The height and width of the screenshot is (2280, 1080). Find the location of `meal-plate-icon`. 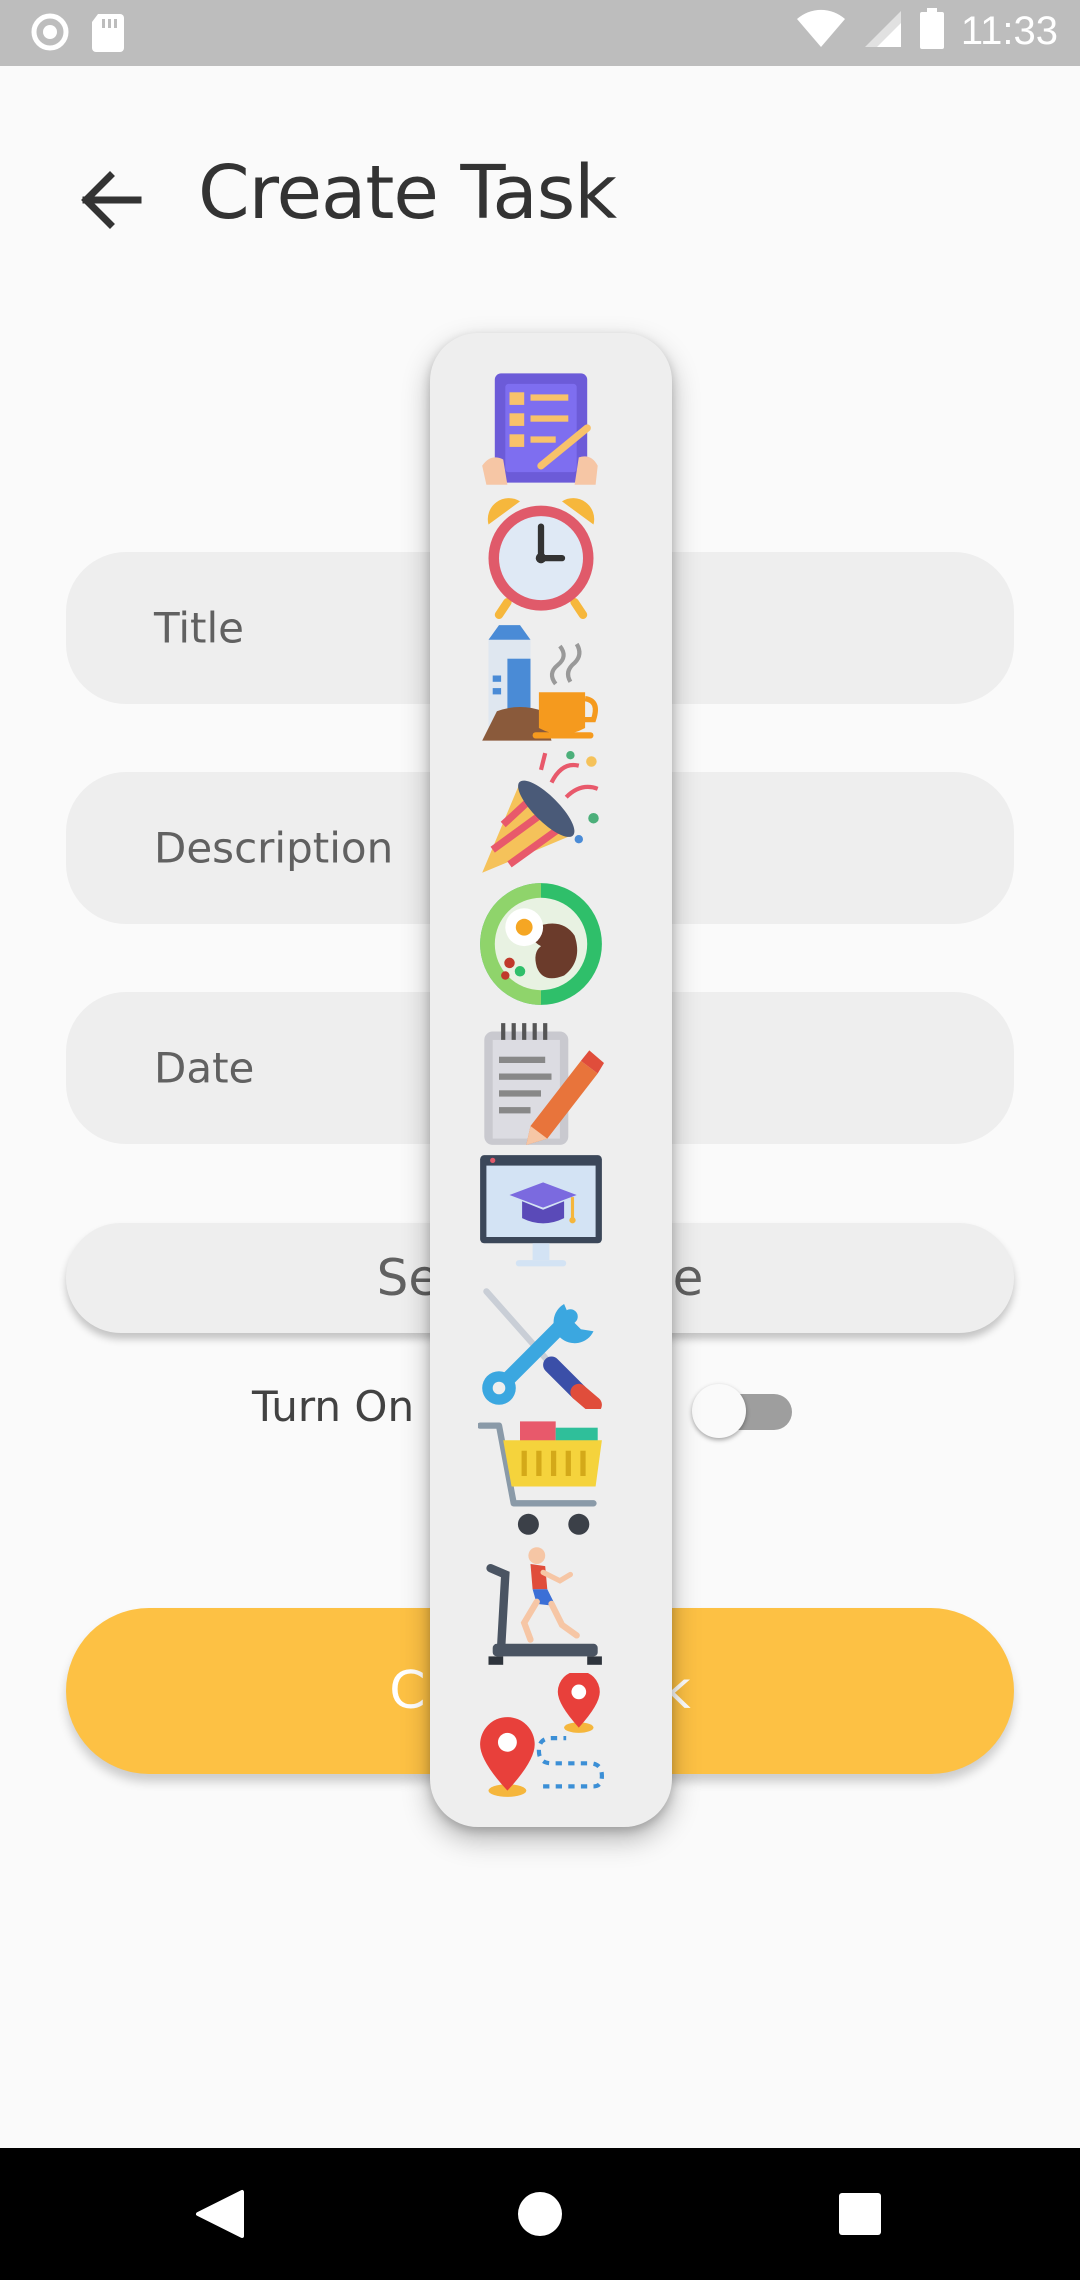

meal-plate-icon is located at coordinates (541, 944).